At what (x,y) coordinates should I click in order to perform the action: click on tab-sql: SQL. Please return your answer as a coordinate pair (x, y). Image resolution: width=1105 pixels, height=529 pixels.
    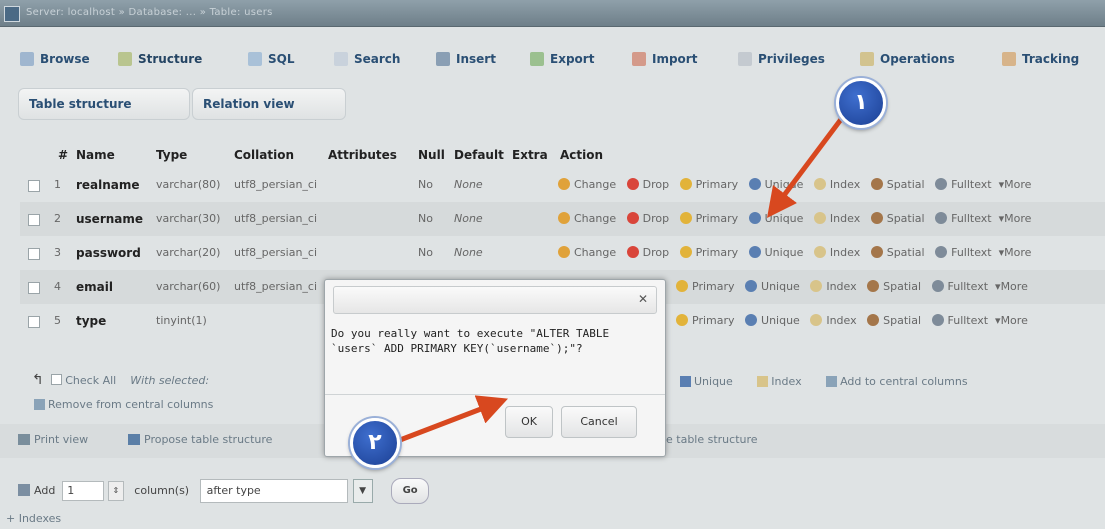
    Looking at the image, I should click on (271, 59).